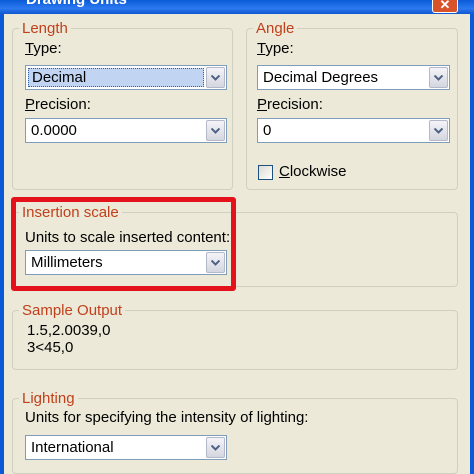  I want to click on sample-output-line-2: 3<45,0, so click(50, 347).